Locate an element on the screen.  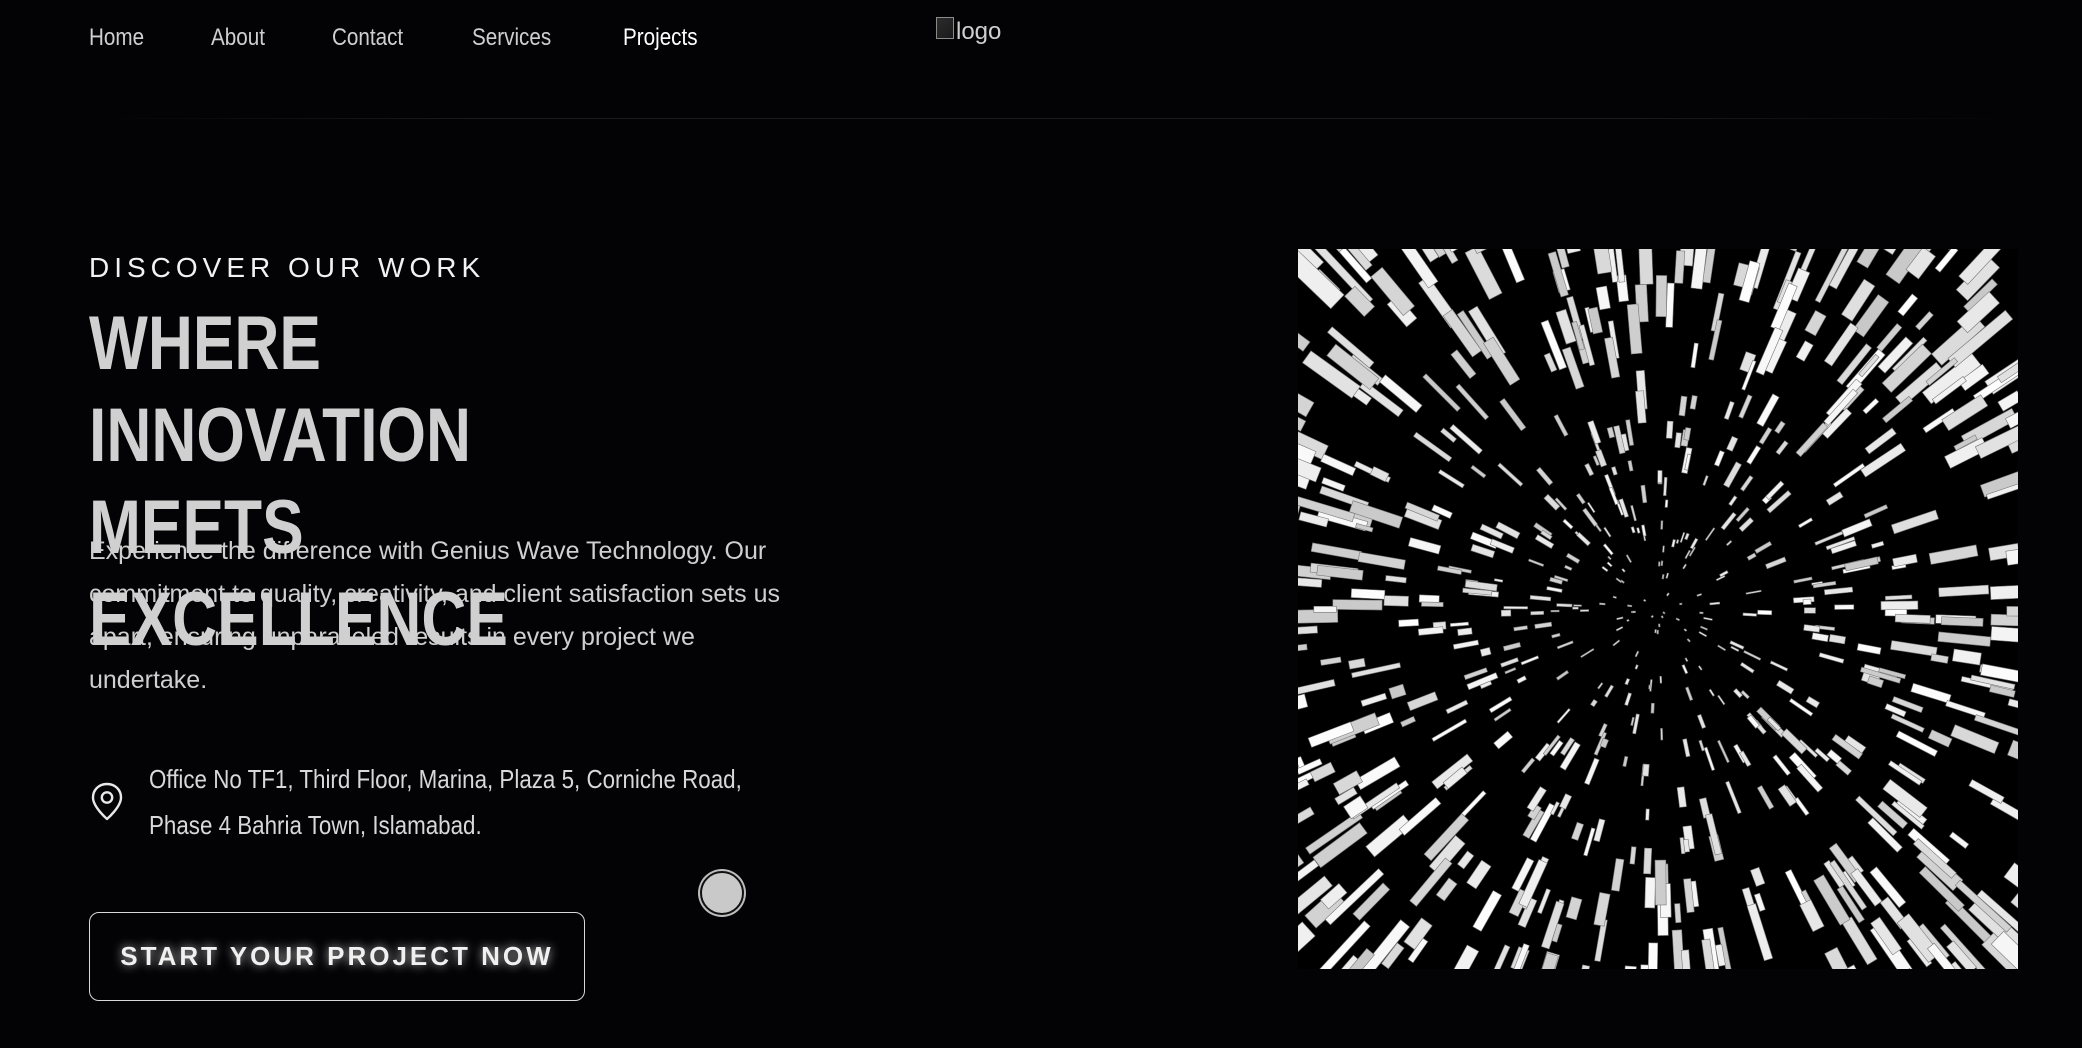
nav-link-home: Home is located at coordinates (116, 38).